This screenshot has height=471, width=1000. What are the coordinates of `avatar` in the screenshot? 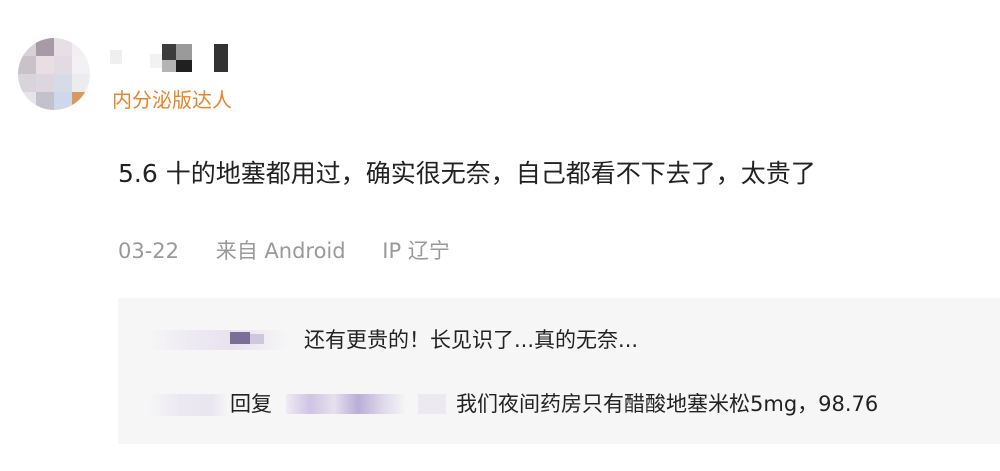 It's located at (54, 74).